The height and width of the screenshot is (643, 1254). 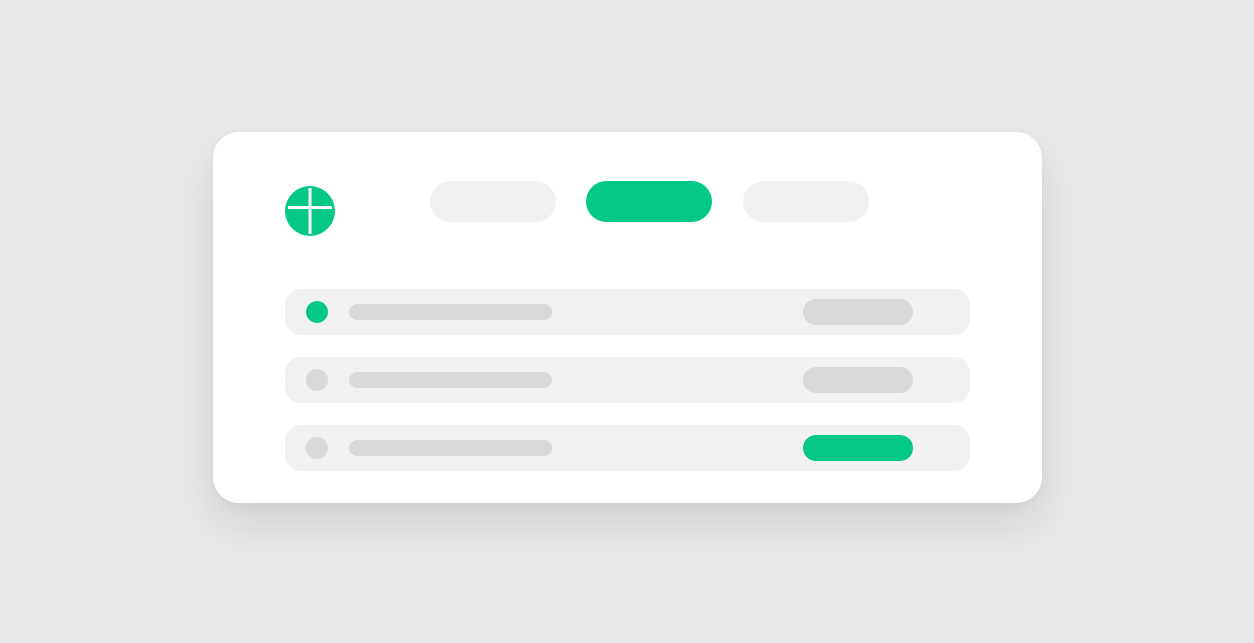 What do you see at coordinates (317, 312) in the screenshot?
I see `status-dot-active` at bounding box center [317, 312].